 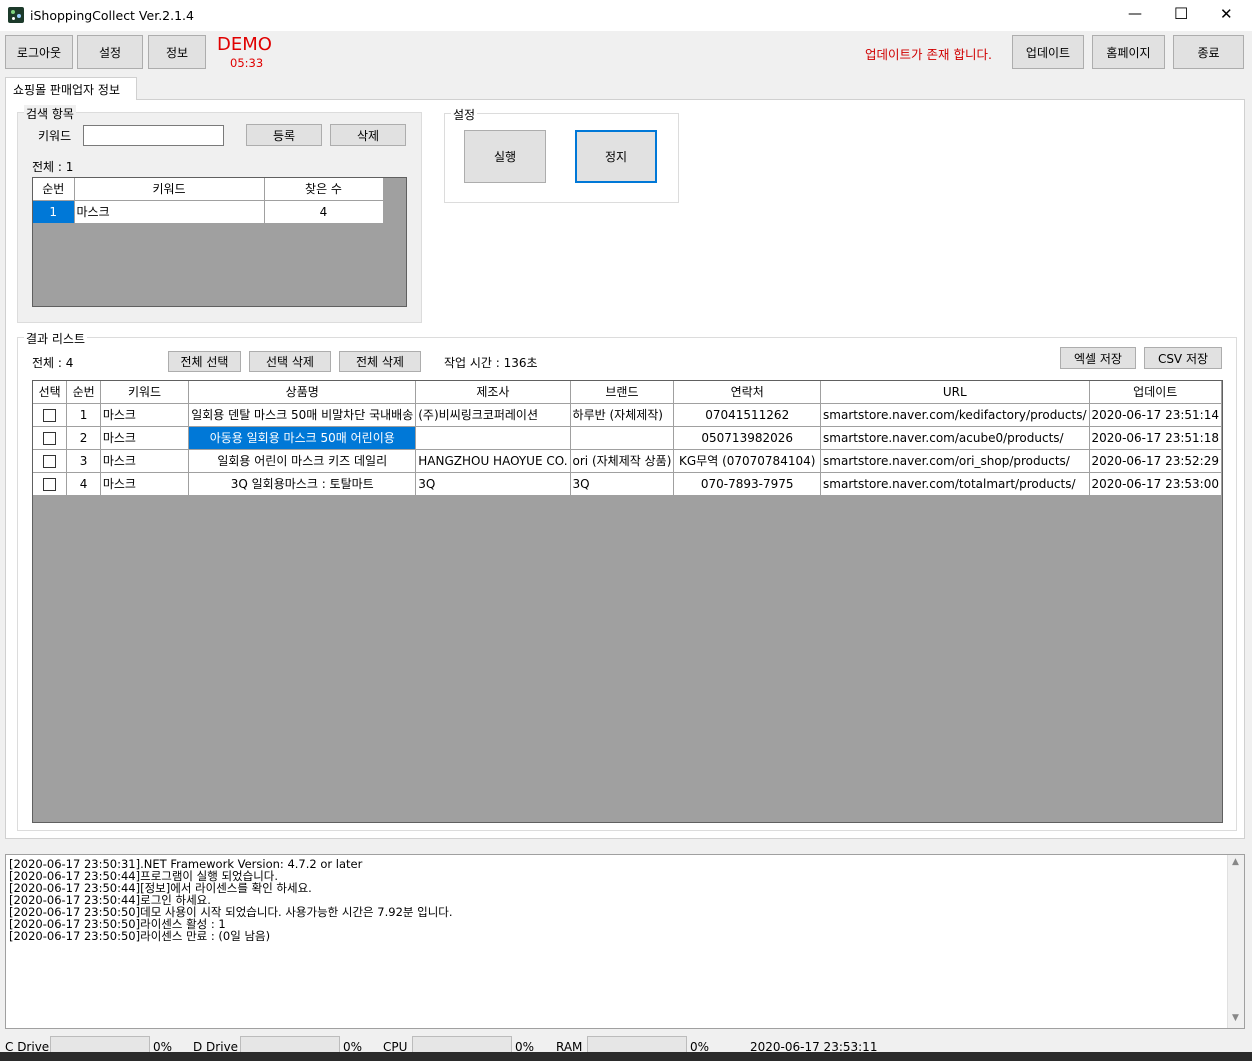 What do you see at coordinates (491, 363) in the screenshot?
I see `work-time: 작업 시간 : 136초` at bounding box center [491, 363].